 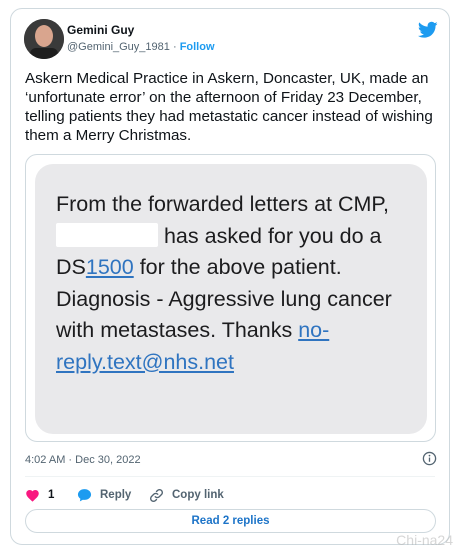 I want to click on twitter-bird-icon, so click(x=428, y=30).